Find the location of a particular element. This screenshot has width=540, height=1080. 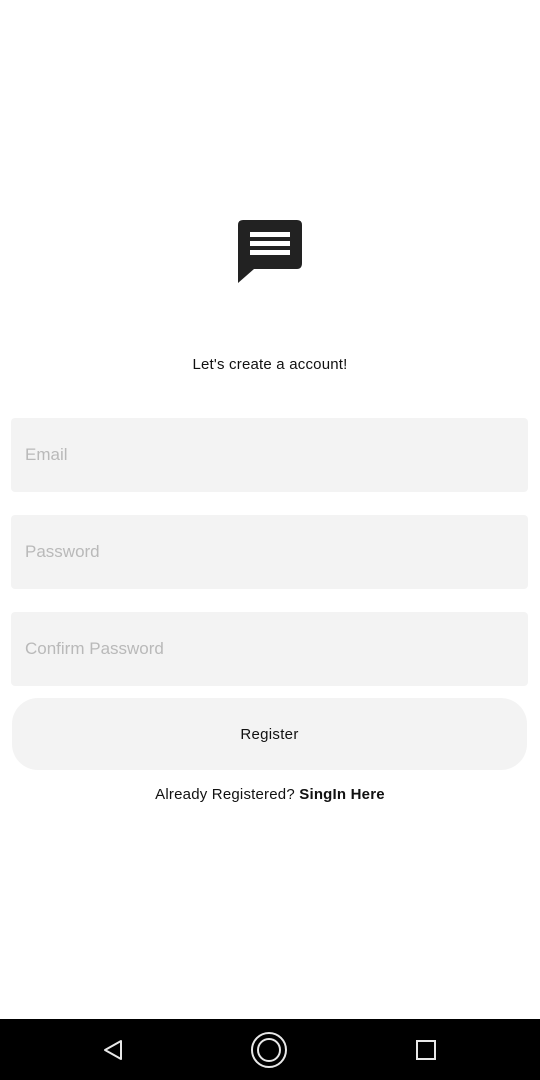

recent-apps-button is located at coordinates (426, 1049).